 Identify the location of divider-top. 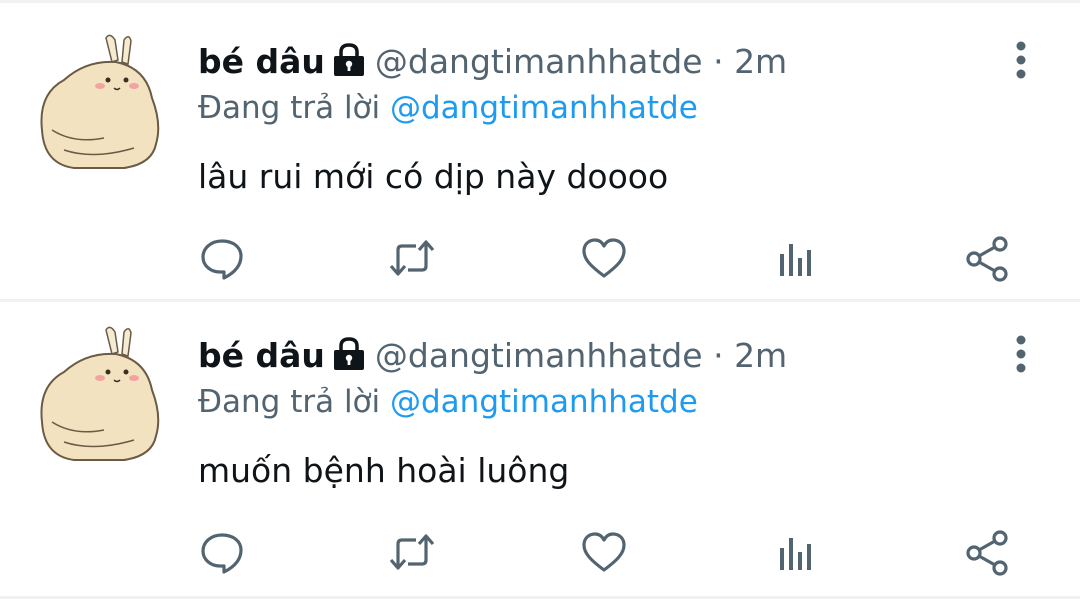
(540, 1).